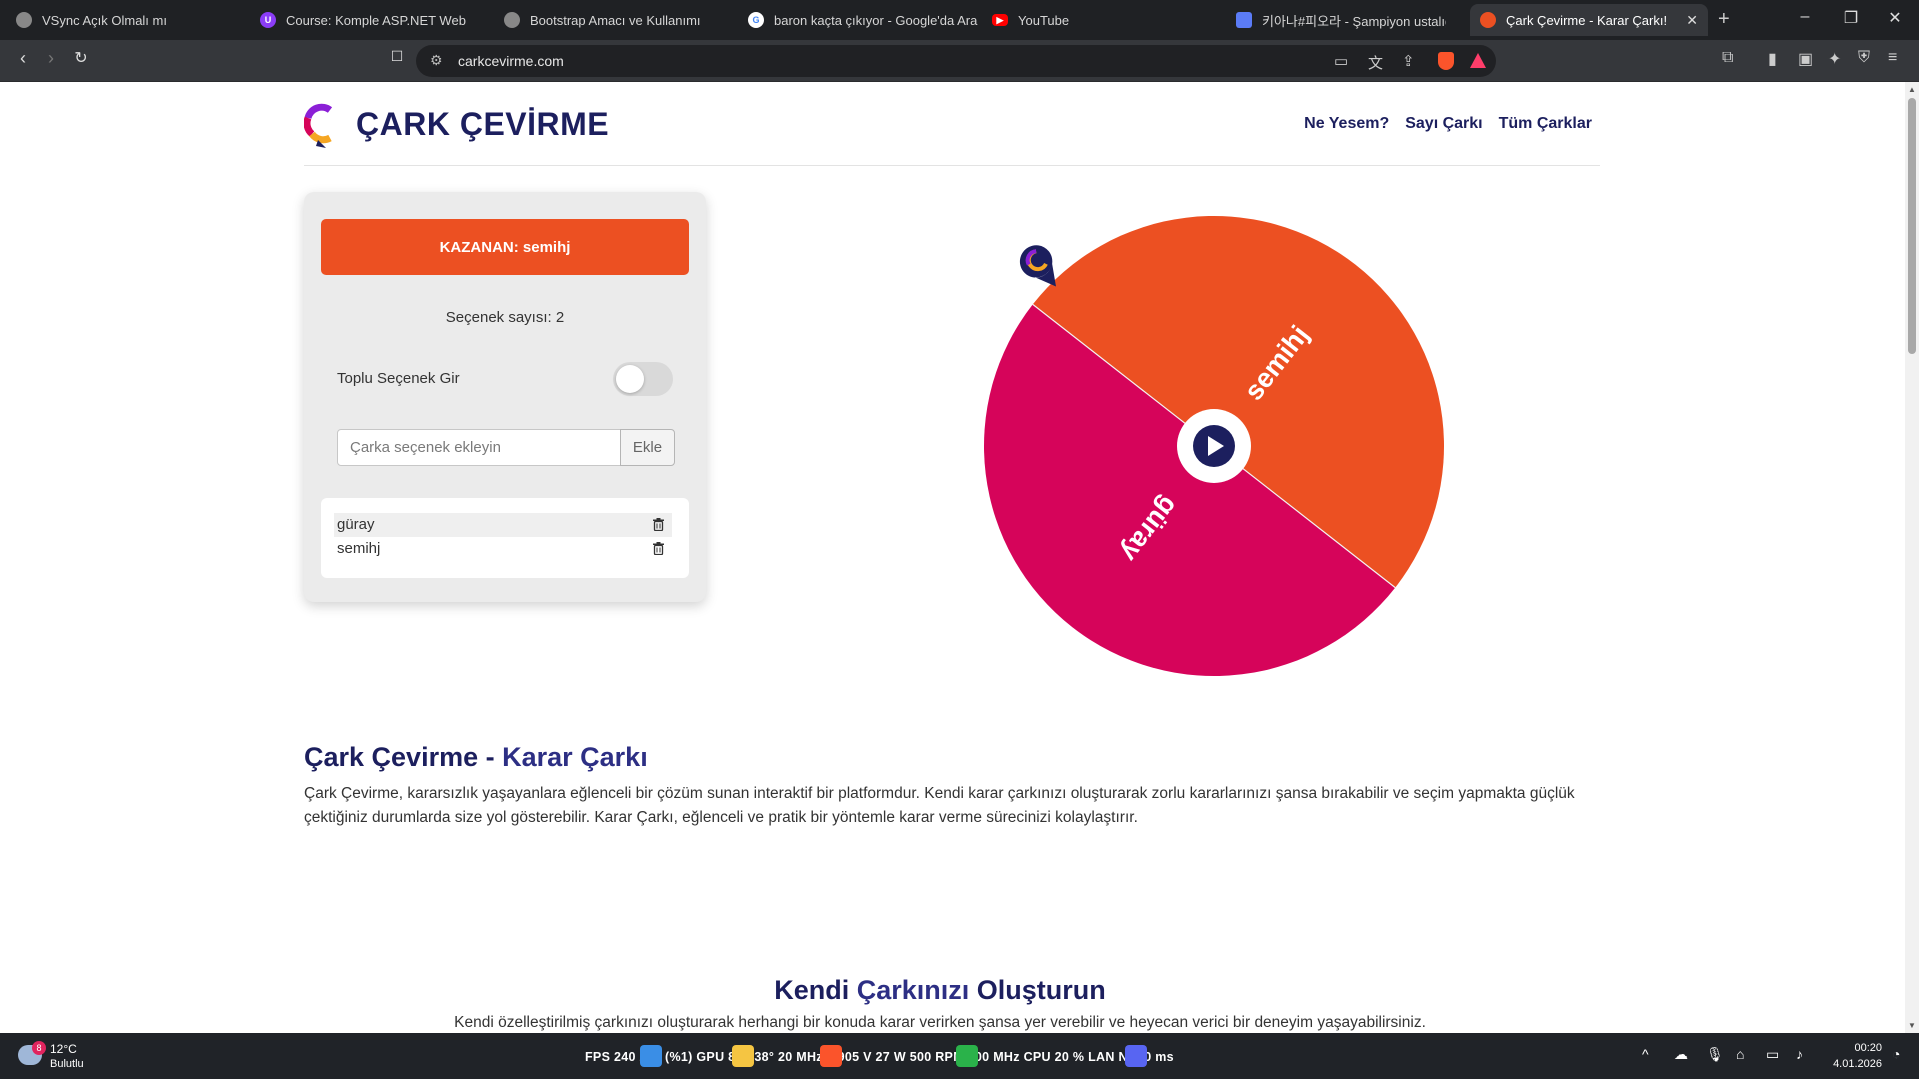  Describe the element at coordinates (913, 990) in the screenshot. I see `title-part: Çarkınızı` at that location.